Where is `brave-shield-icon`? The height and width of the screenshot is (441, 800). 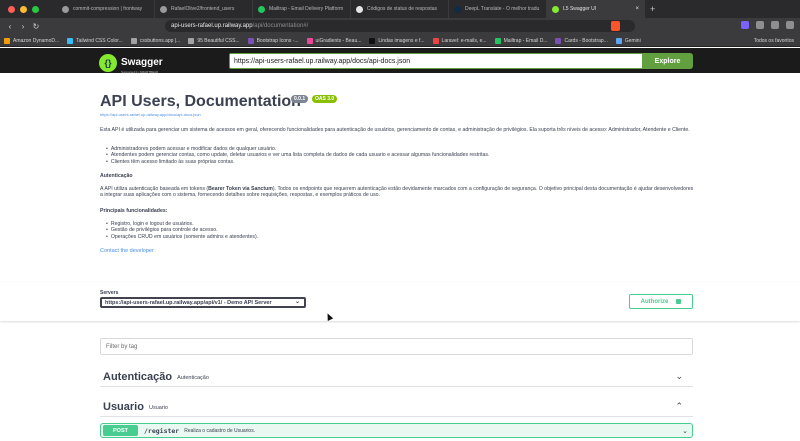
brave-shield-icon is located at coordinates (615, 26).